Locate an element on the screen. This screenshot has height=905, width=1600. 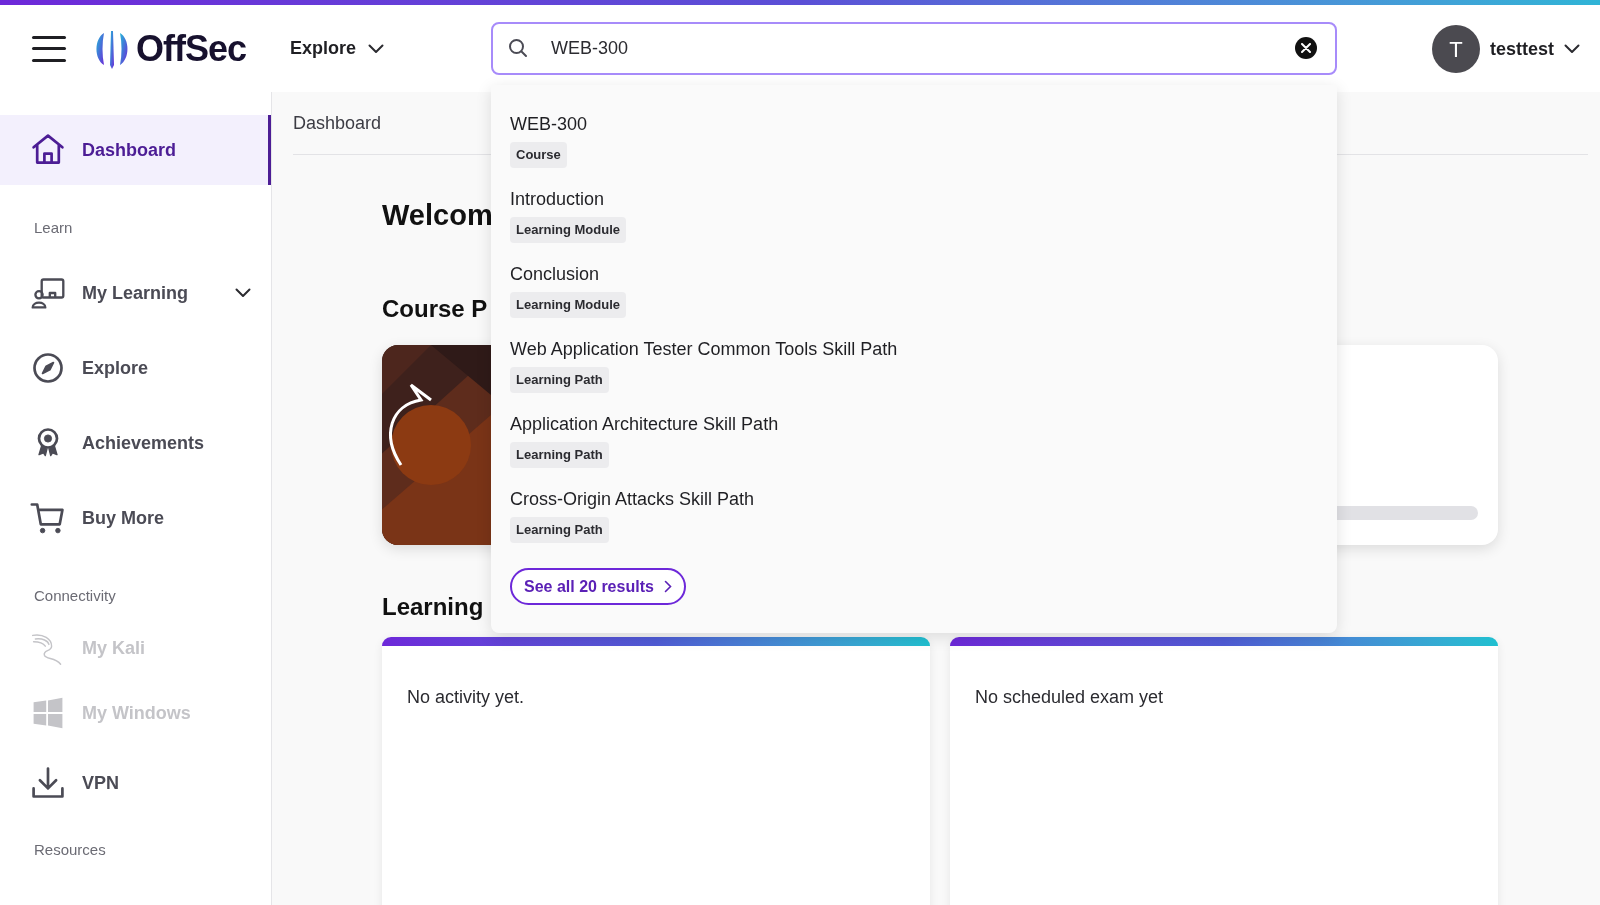
person-screen-icon is located at coordinates (48, 293).